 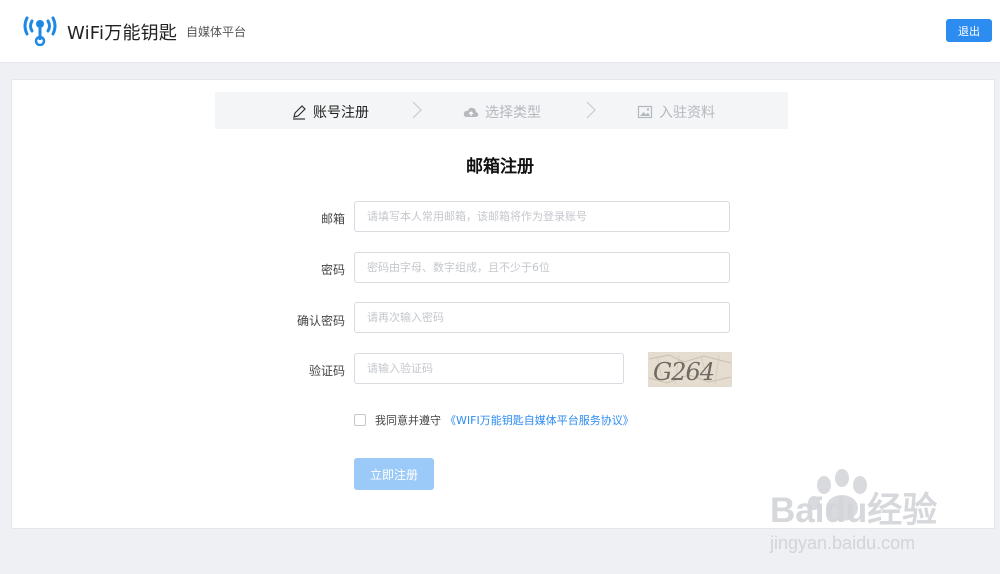 I want to click on step-label: 选择类型, so click(x=513, y=113).